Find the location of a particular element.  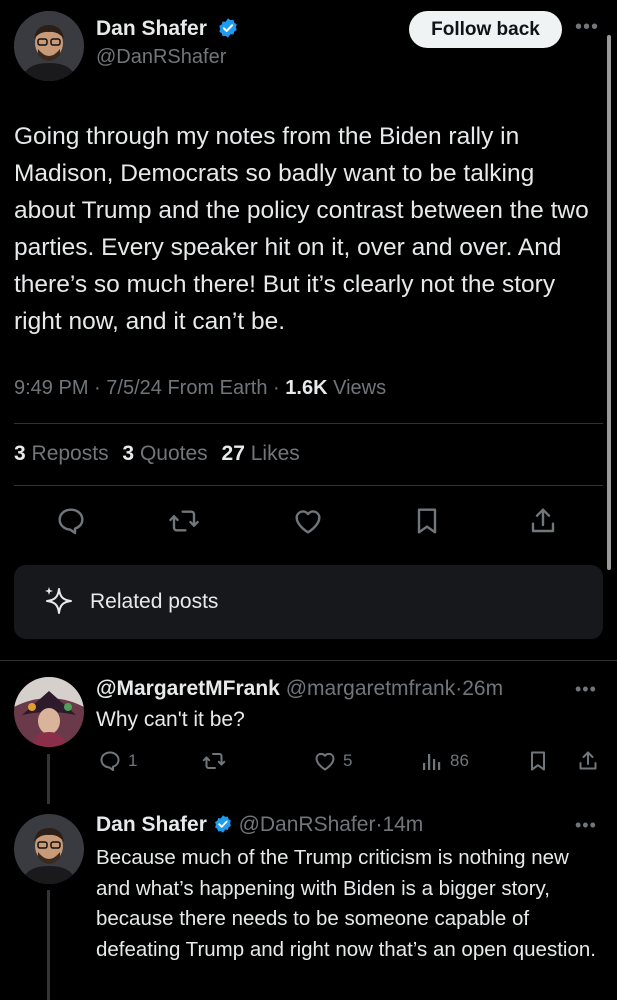

reply1-header: @MargaretMFrank @margaretmfrank·26m is located at coordinates (299, 689).